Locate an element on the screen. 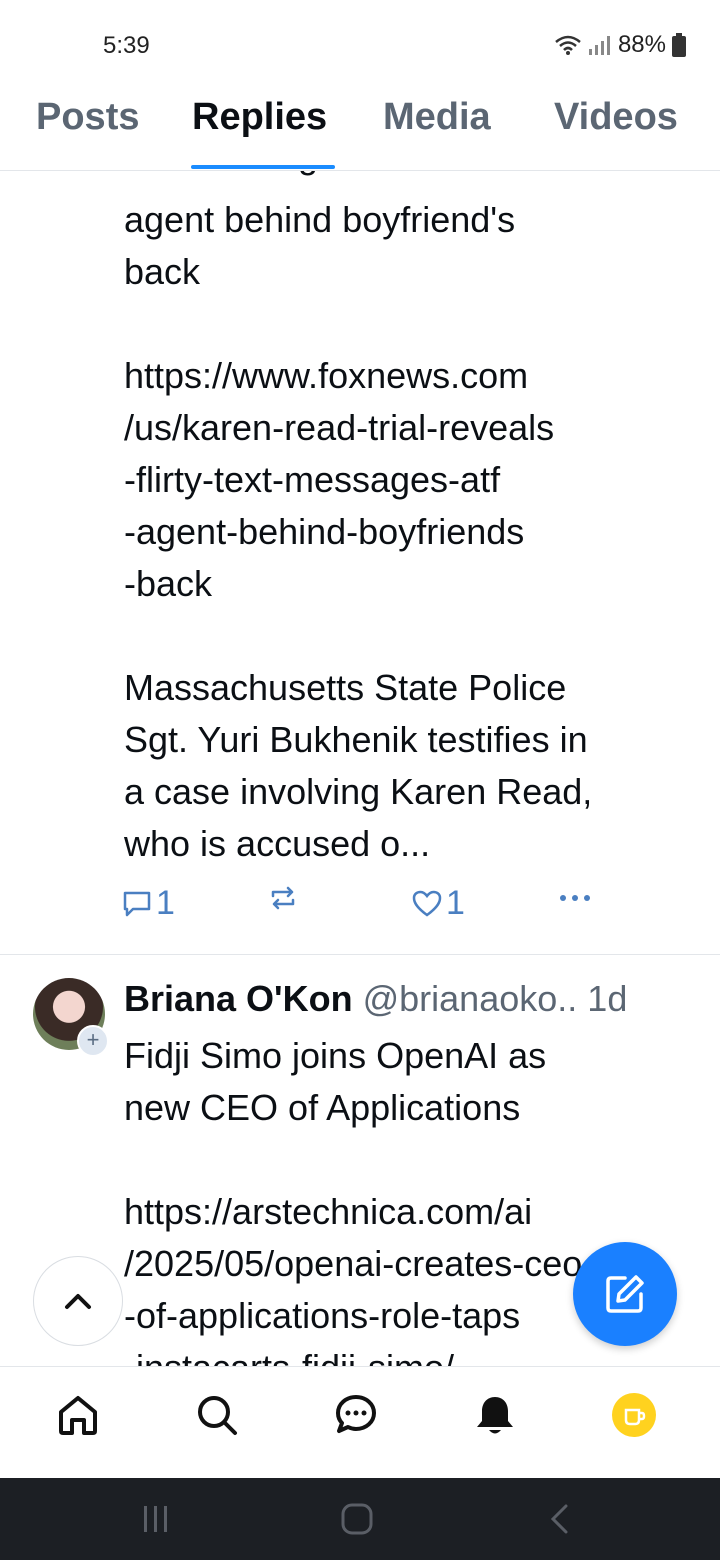 This screenshot has width=720, height=1560. tab-videos: Videos is located at coordinates (616, 117).